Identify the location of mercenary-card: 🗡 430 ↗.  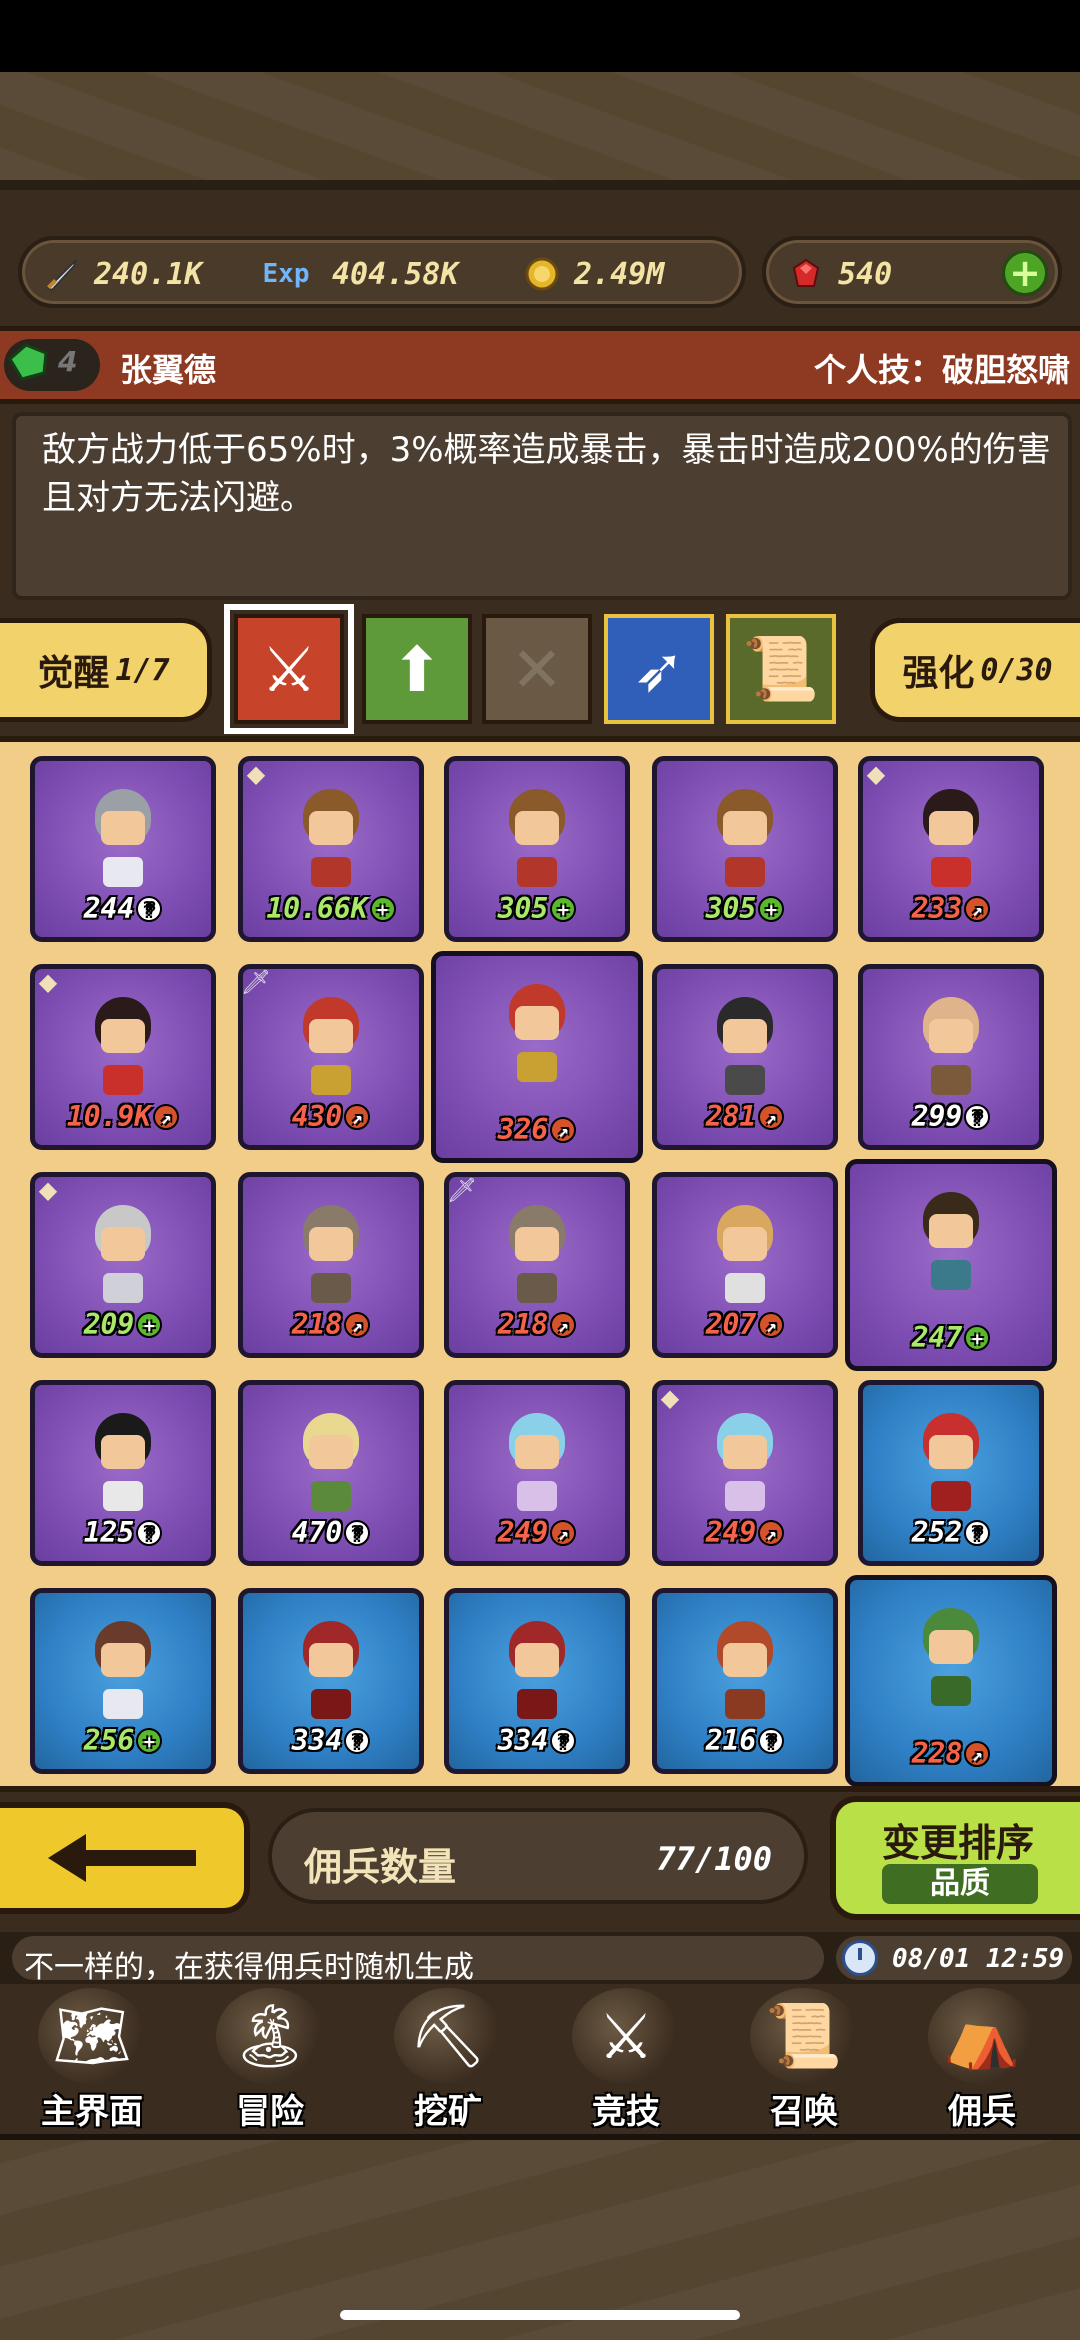
(331, 1057).